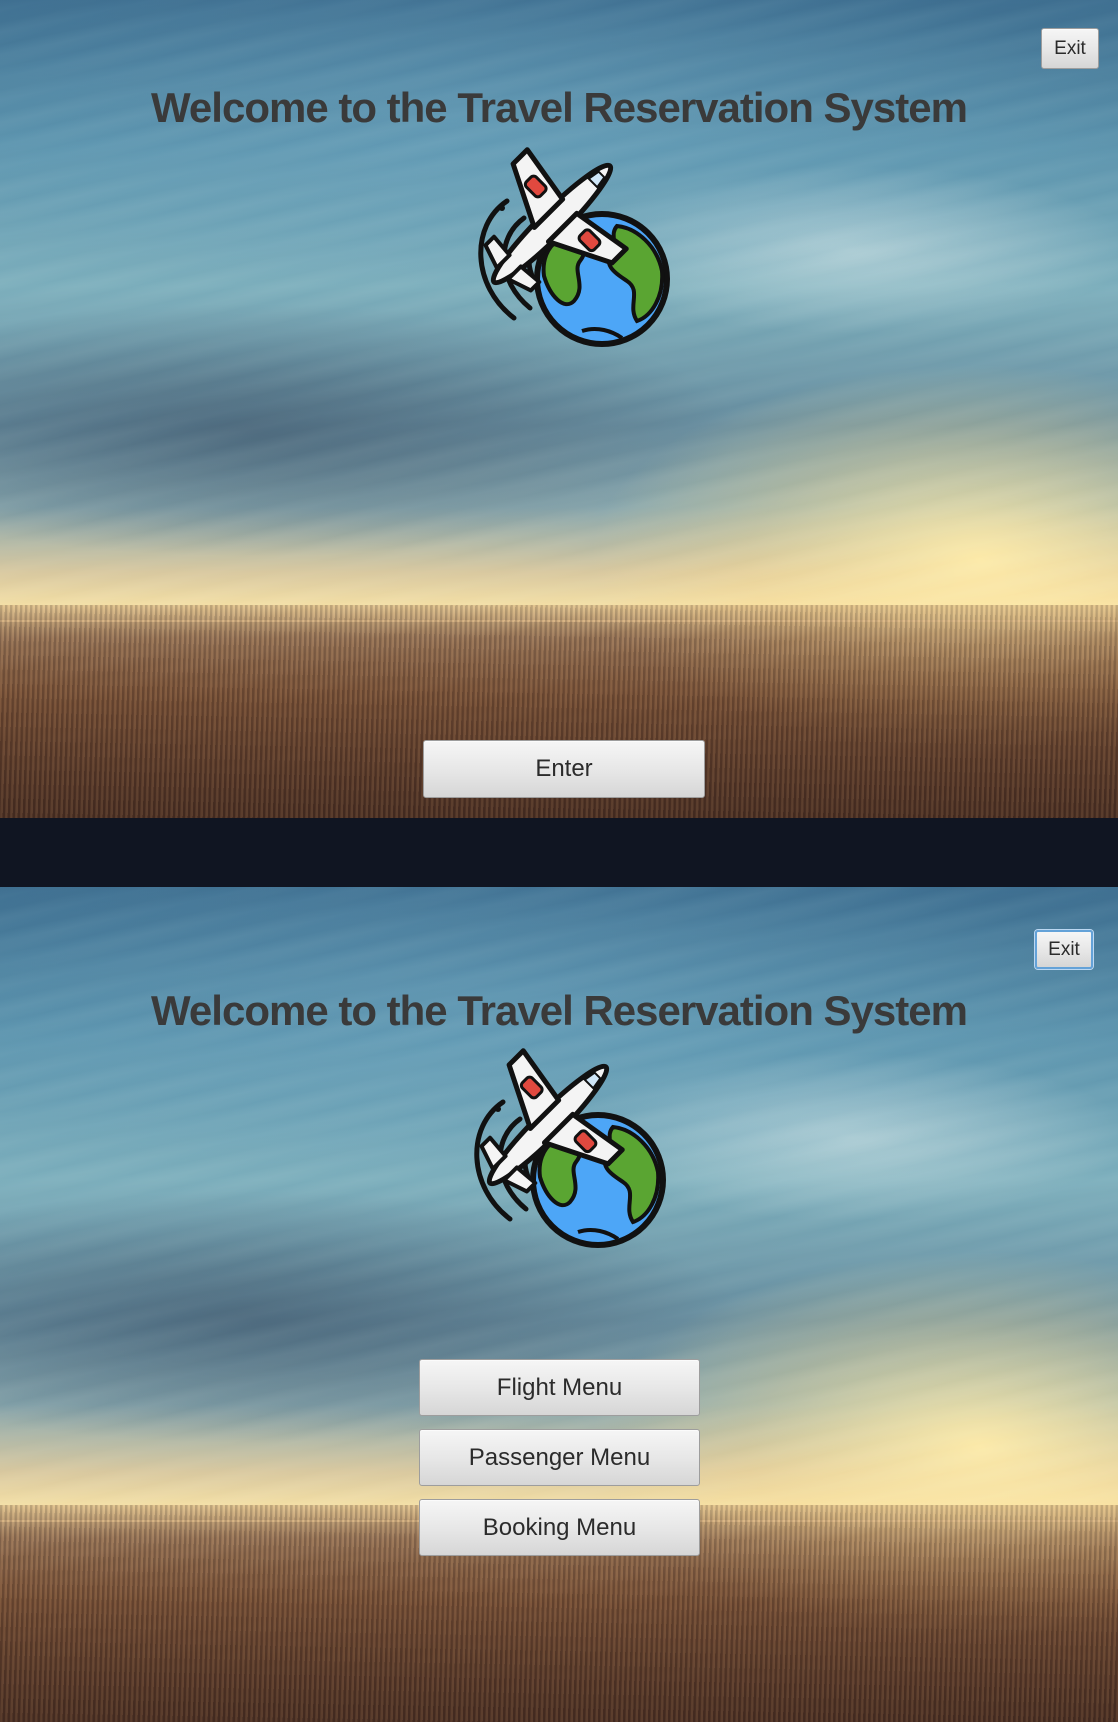 The height and width of the screenshot is (1722, 1118). What do you see at coordinates (559, 1387) in the screenshot?
I see `flight-menu-button: Flight Menu` at bounding box center [559, 1387].